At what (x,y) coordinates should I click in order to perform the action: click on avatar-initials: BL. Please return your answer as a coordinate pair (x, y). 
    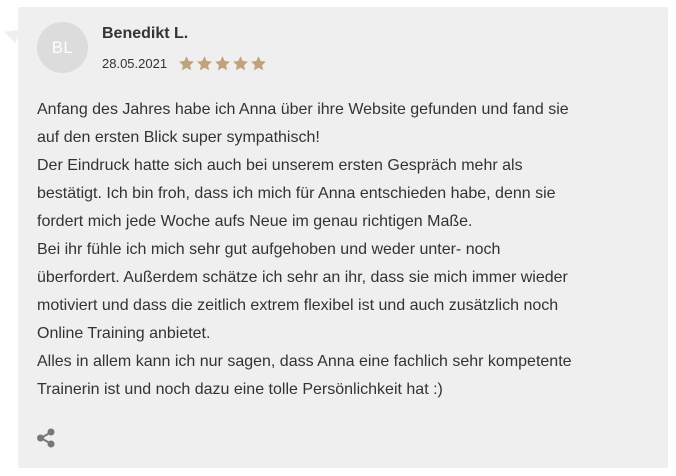
    Looking at the image, I should click on (62, 47).